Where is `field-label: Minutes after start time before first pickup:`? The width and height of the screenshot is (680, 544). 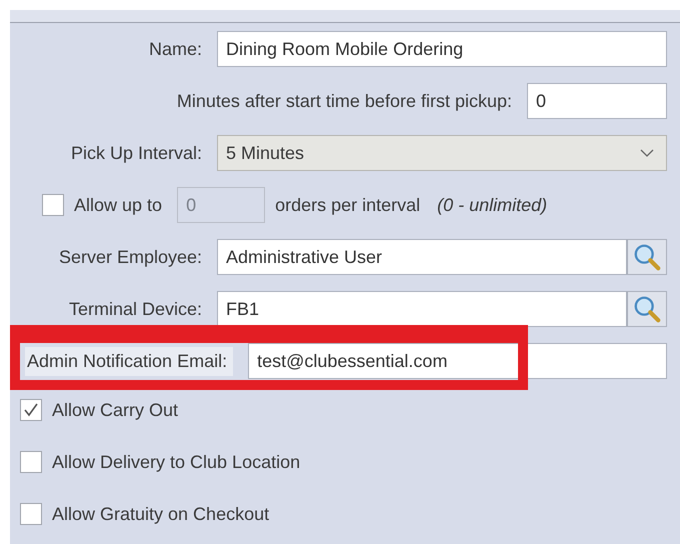 field-label: Minutes after start time before first pickup: is located at coordinates (344, 101).